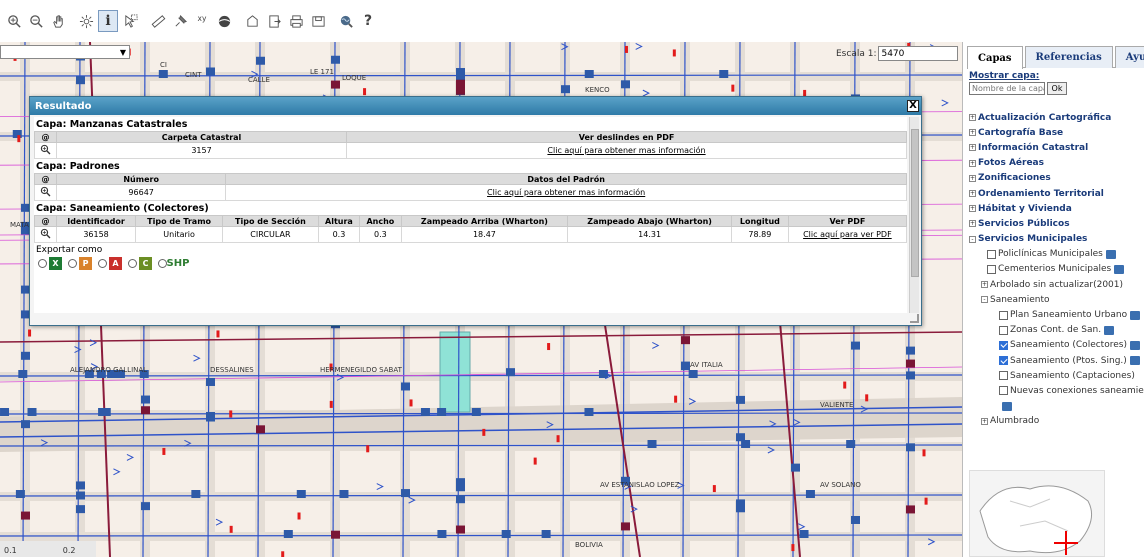  Describe the element at coordinates (14, 21) in the screenshot. I see `zoom-in-icon` at that location.